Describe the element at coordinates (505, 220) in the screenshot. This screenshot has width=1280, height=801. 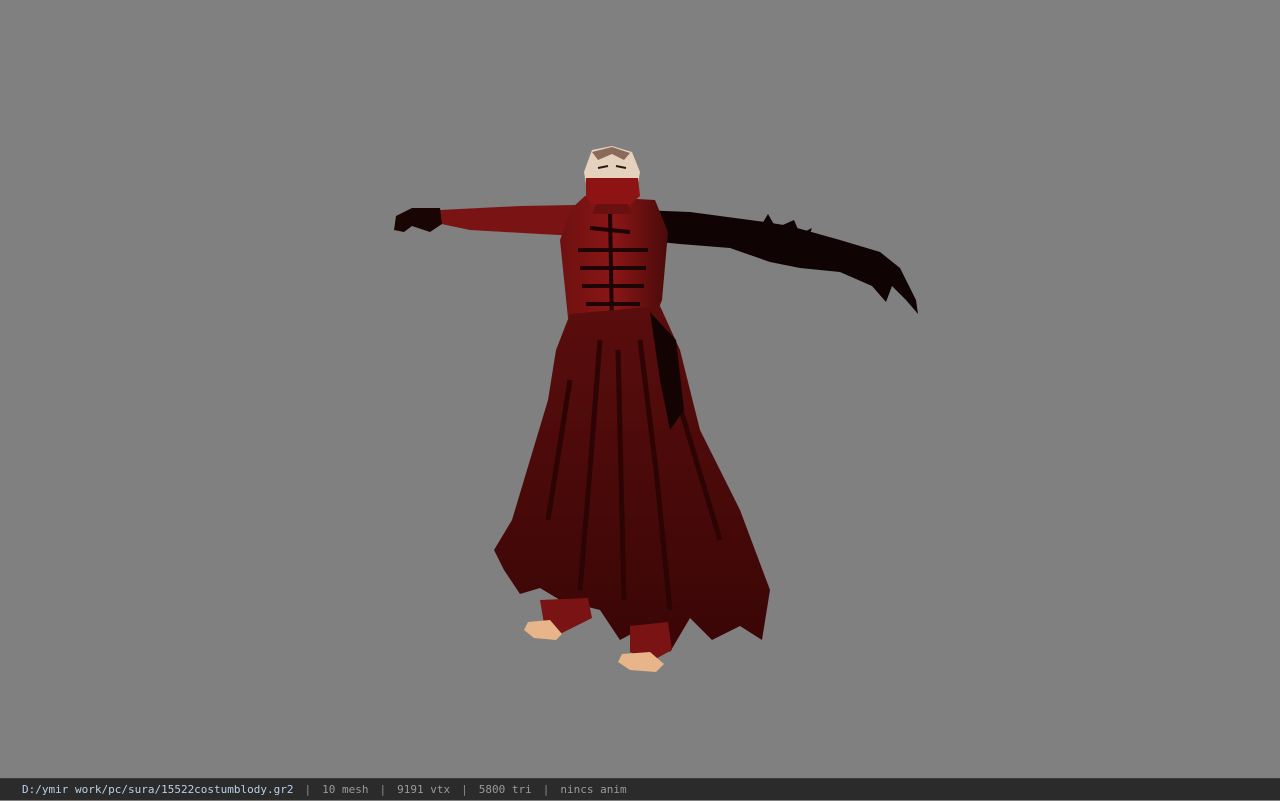
I see `left-arm` at that location.